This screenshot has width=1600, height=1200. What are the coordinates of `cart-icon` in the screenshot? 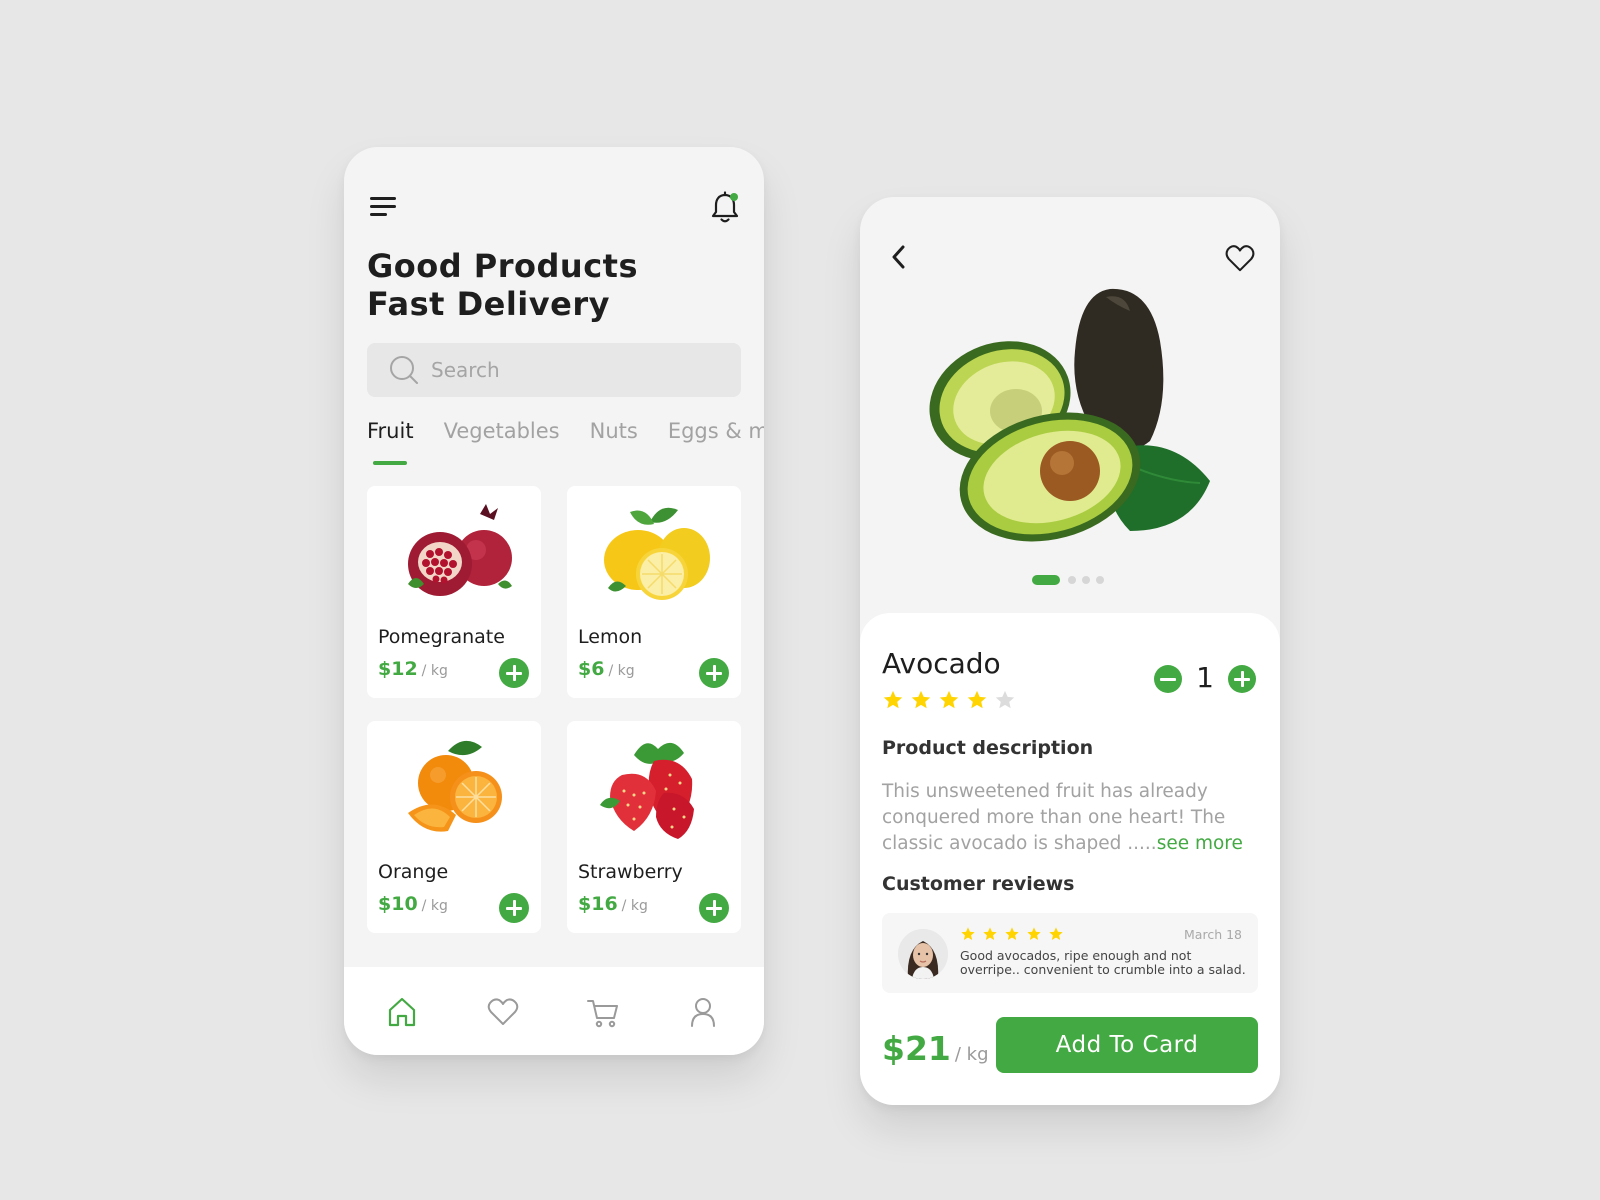 It's located at (603, 1012).